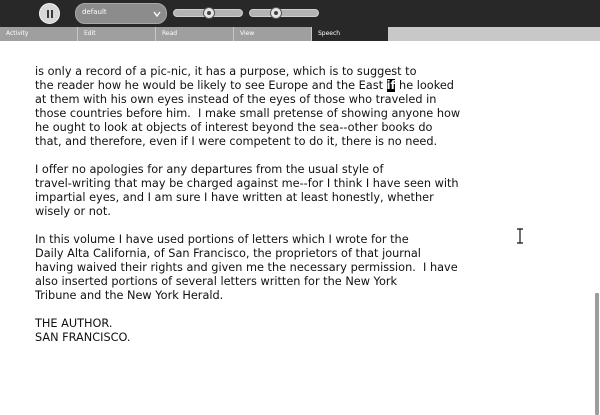 Image resolution: width=600 pixels, height=415 pixels. I want to click on voice-select: default, so click(121, 13).